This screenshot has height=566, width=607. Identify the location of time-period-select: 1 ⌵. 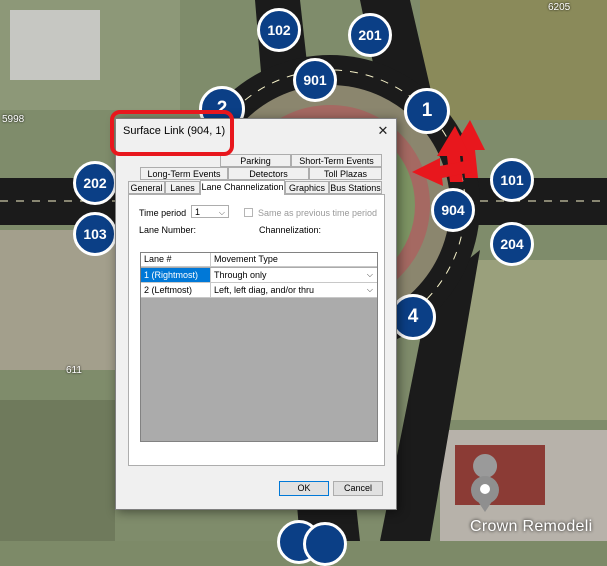
(210, 211).